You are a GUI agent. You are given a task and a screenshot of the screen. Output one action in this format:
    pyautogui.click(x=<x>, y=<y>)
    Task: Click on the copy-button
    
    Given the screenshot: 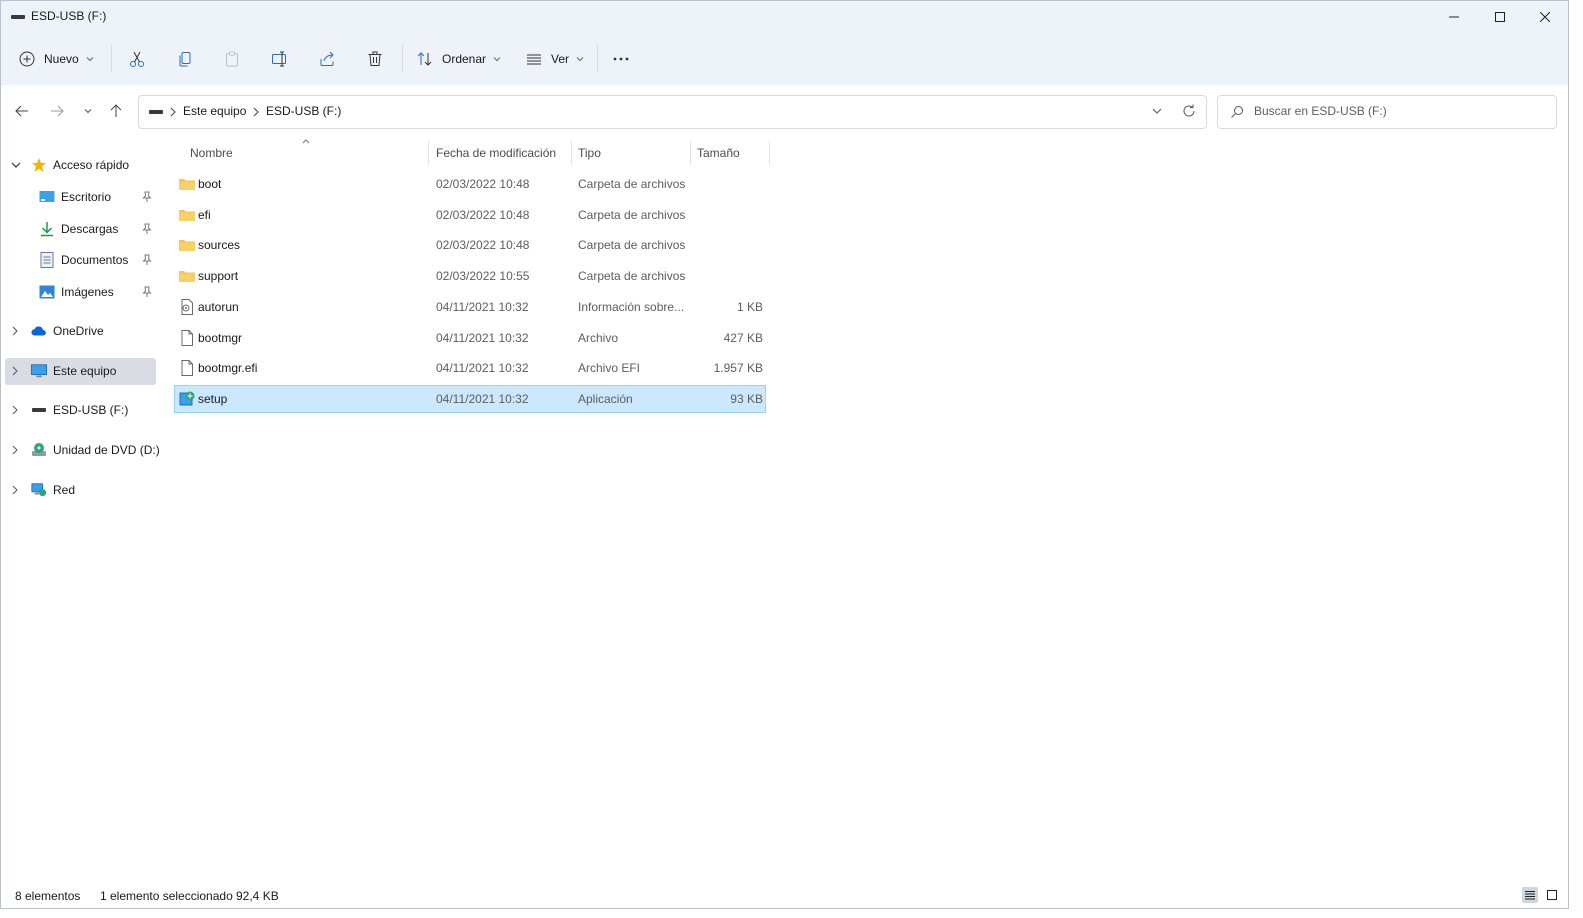 What is the action you would take?
    pyautogui.click(x=185, y=59)
    